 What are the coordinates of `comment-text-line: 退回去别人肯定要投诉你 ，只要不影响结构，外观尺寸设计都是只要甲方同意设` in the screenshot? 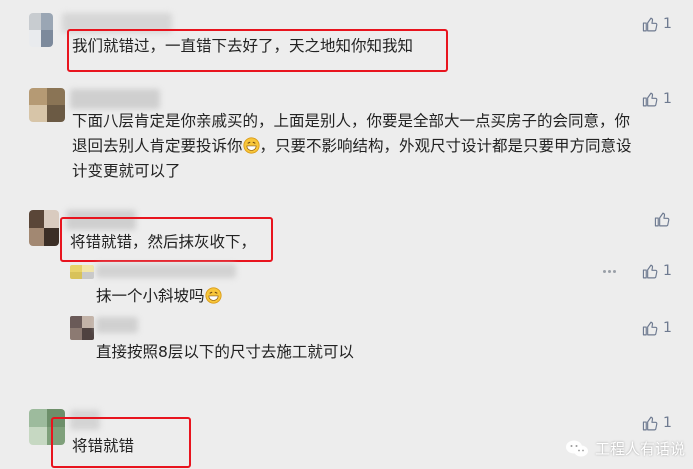 It's located at (352, 146).